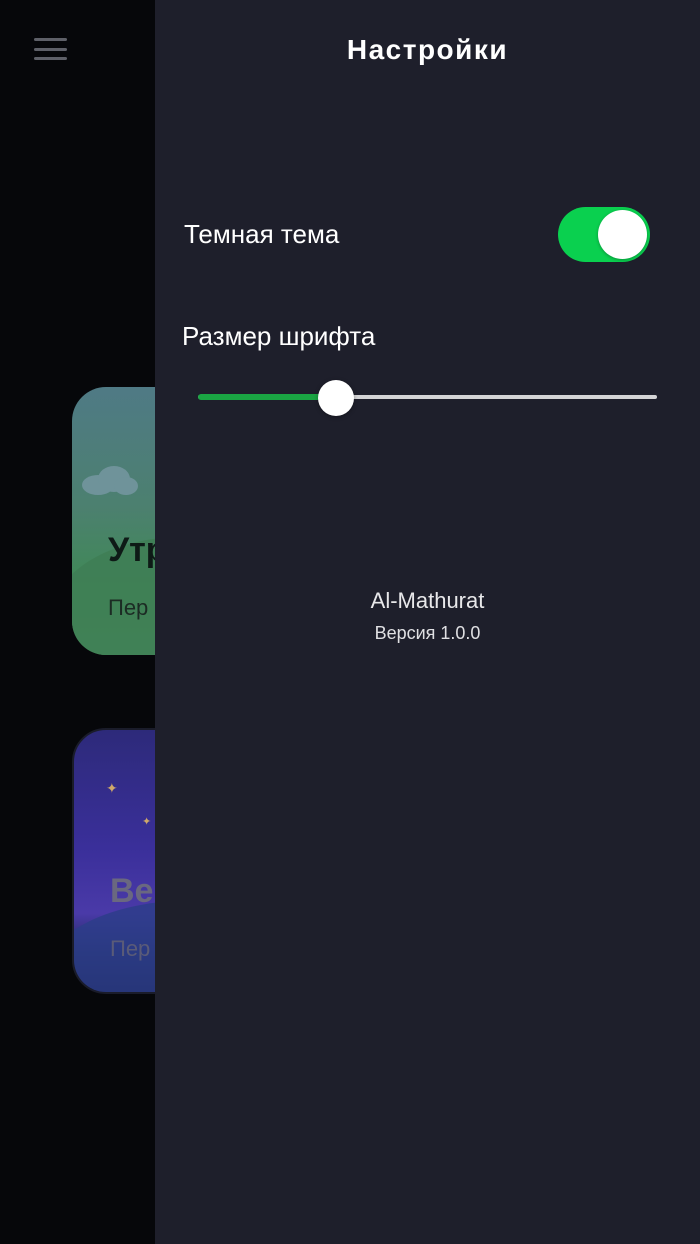 The height and width of the screenshot is (1244, 700). Describe the element at coordinates (132, 891) in the screenshot. I see `card-title: Ве` at that location.